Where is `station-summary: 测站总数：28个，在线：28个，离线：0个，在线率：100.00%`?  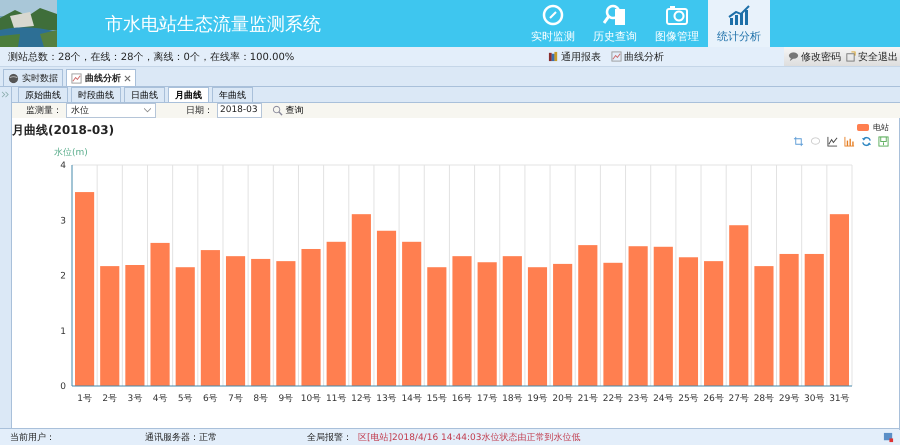
station-summary: 测站总数：28个，在线：28个，离线：0个，在线率：100.00% is located at coordinates (151, 57).